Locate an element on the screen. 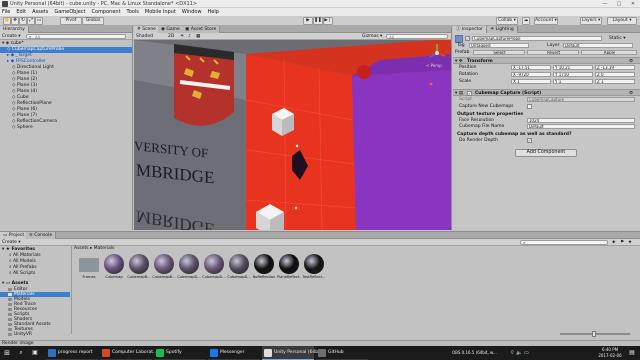  thumbnail-size-slider is located at coordinates (595, 334).